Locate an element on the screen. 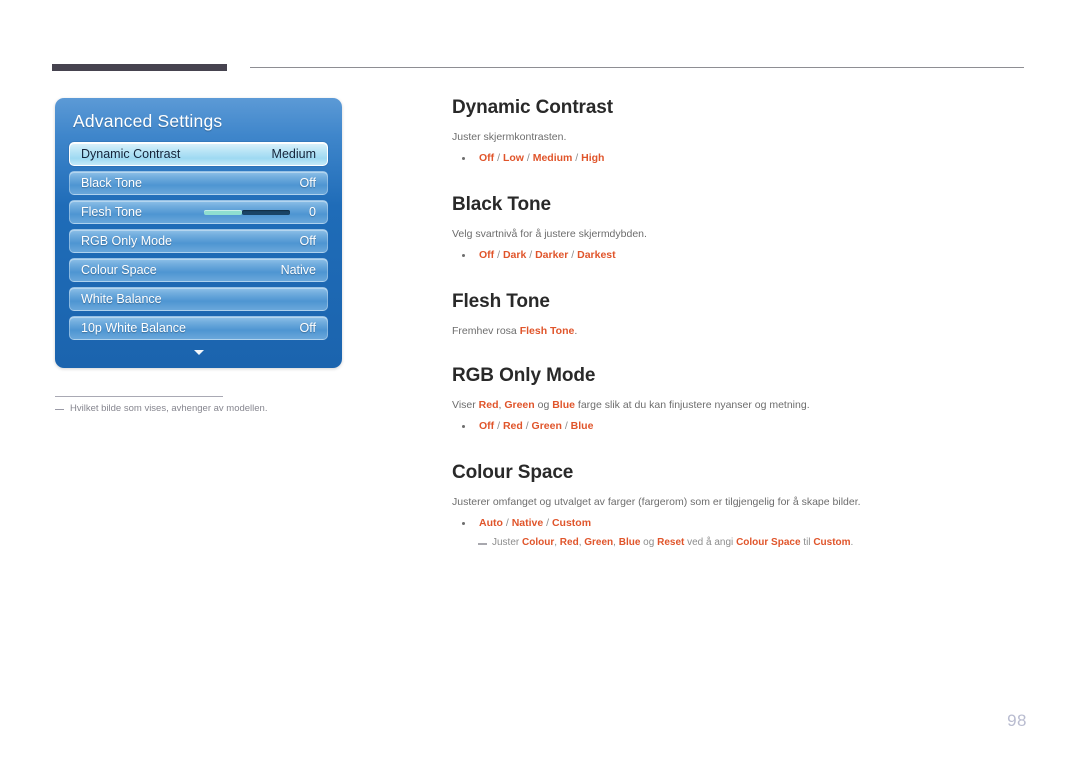  chevron-down-icon is located at coordinates (198, 352).